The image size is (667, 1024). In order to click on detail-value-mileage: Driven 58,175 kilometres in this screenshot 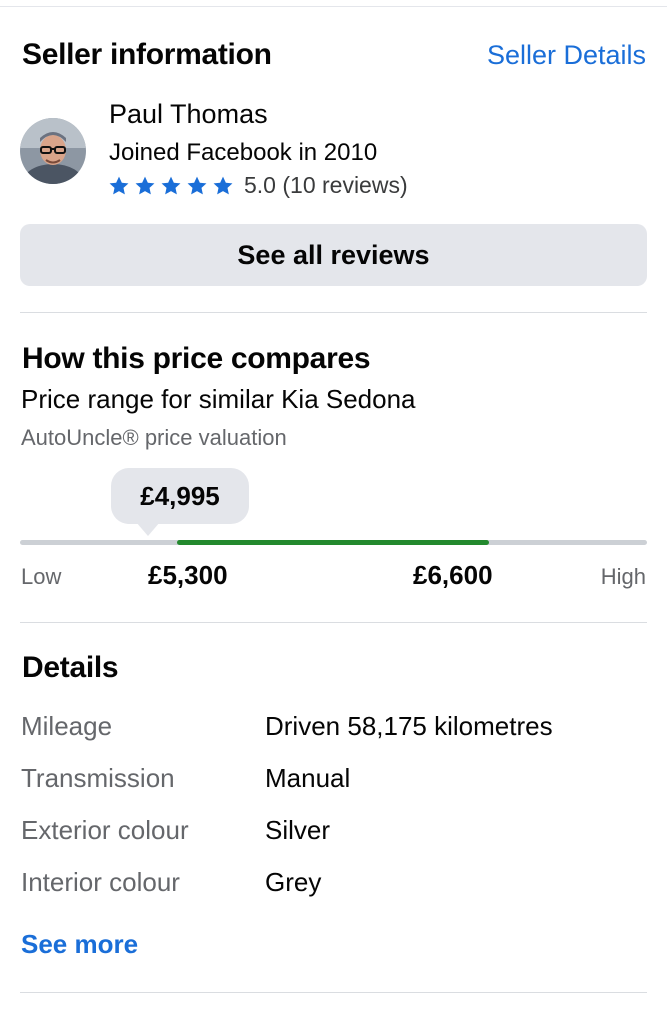, I will do `click(409, 726)`.